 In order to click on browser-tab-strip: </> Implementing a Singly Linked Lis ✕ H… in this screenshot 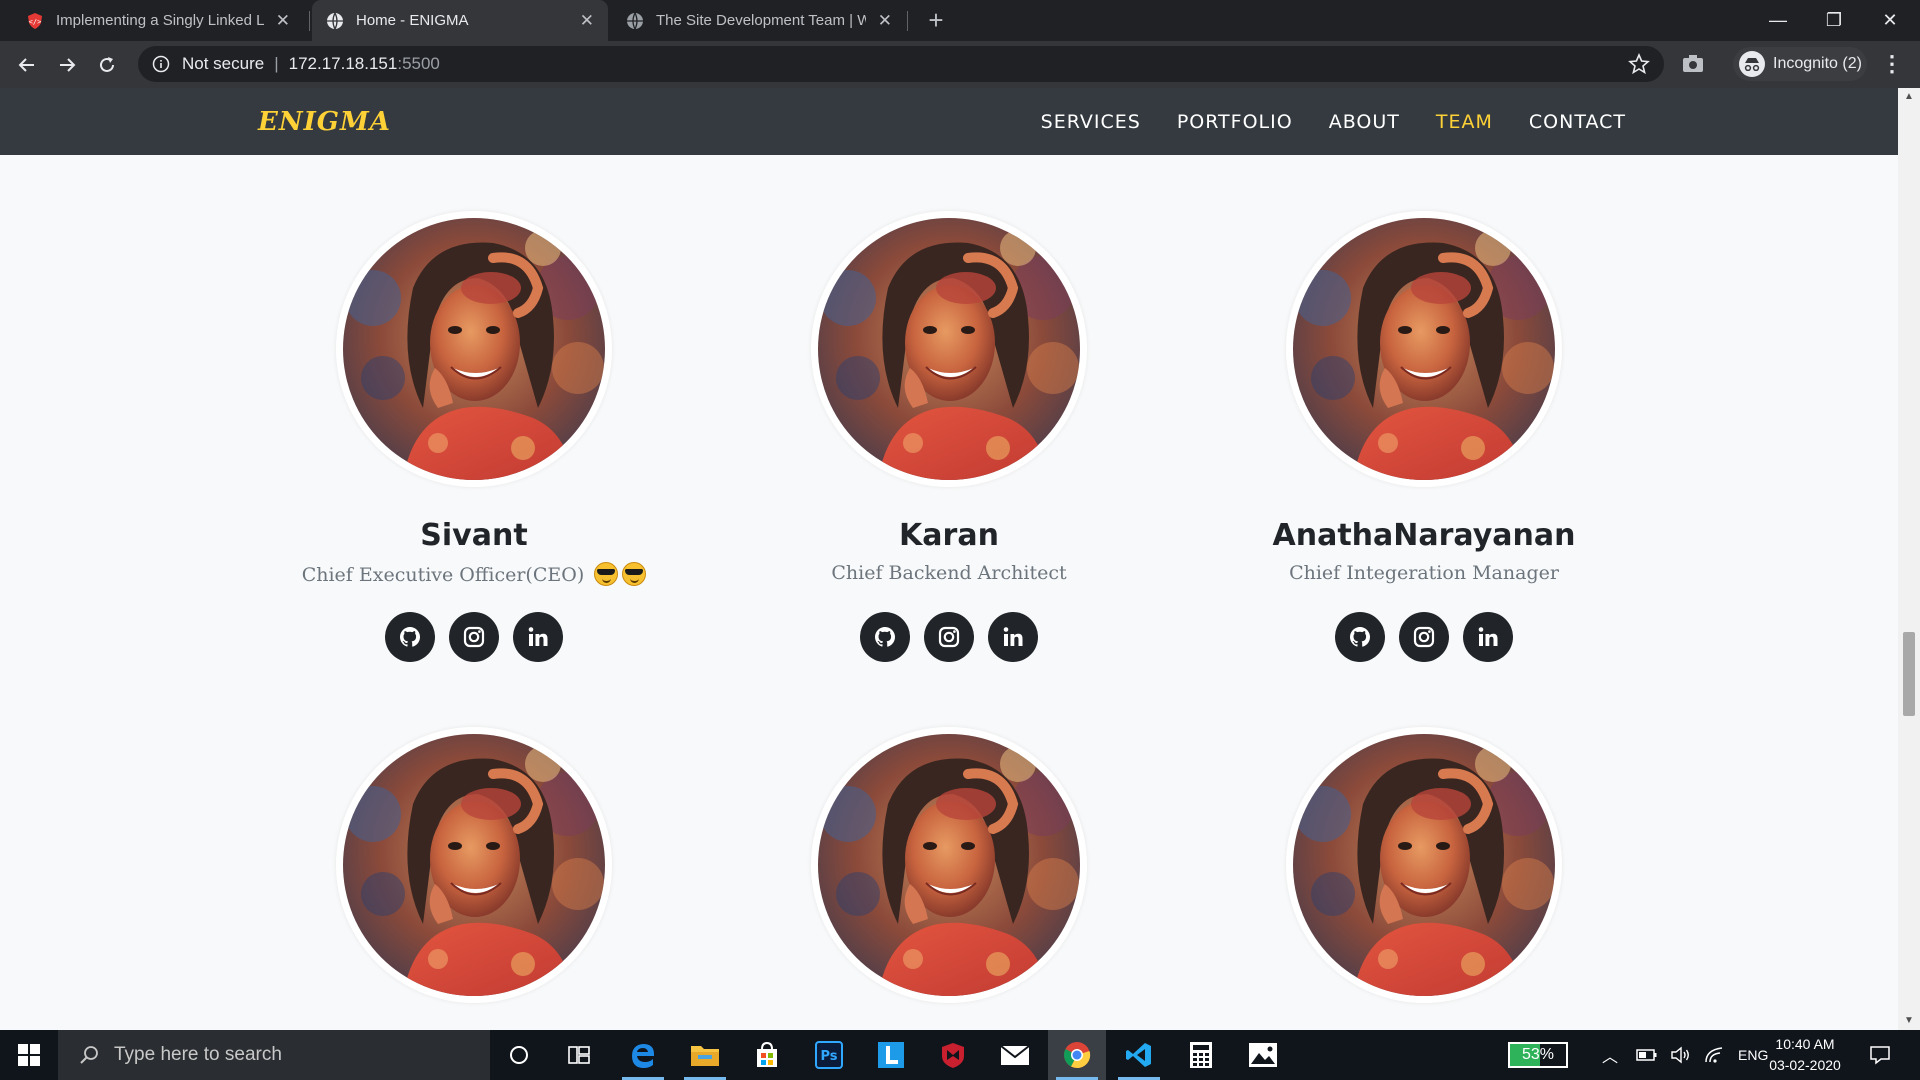, I will do `click(960, 20)`.